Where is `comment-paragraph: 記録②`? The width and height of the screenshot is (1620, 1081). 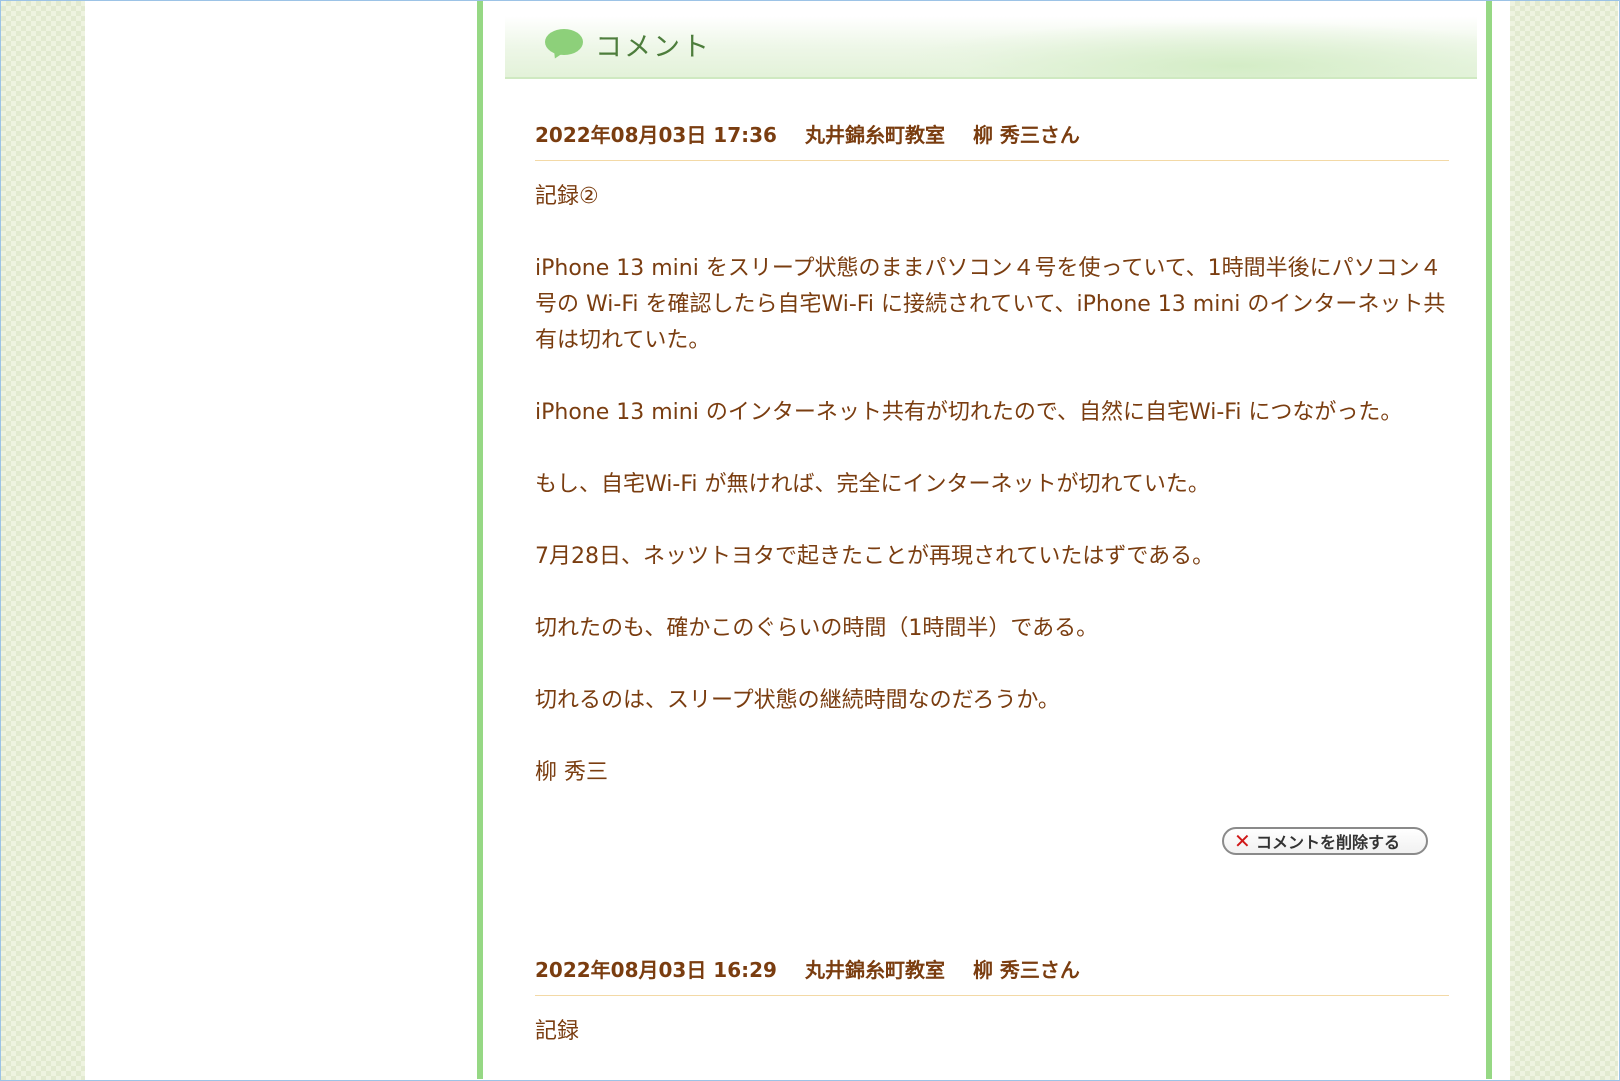
comment-paragraph: 記録② is located at coordinates (567, 196).